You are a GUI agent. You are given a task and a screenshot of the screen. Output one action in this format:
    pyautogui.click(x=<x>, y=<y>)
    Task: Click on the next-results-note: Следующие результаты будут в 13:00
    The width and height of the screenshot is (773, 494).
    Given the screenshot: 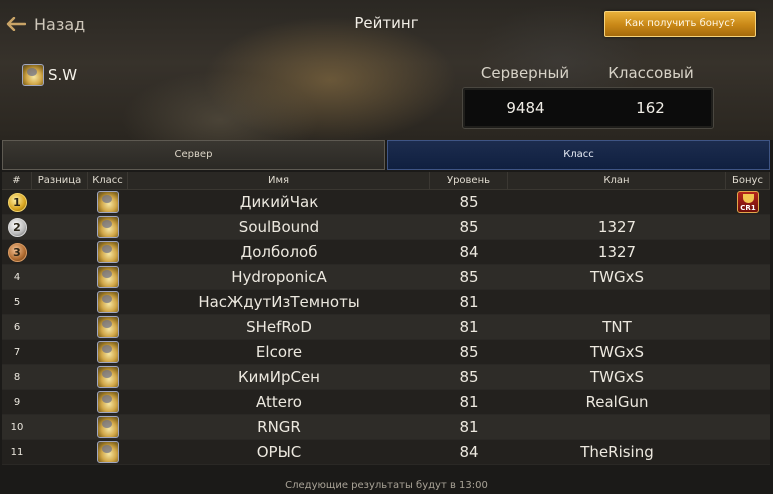 What is the action you would take?
    pyautogui.click(x=386, y=485)
    